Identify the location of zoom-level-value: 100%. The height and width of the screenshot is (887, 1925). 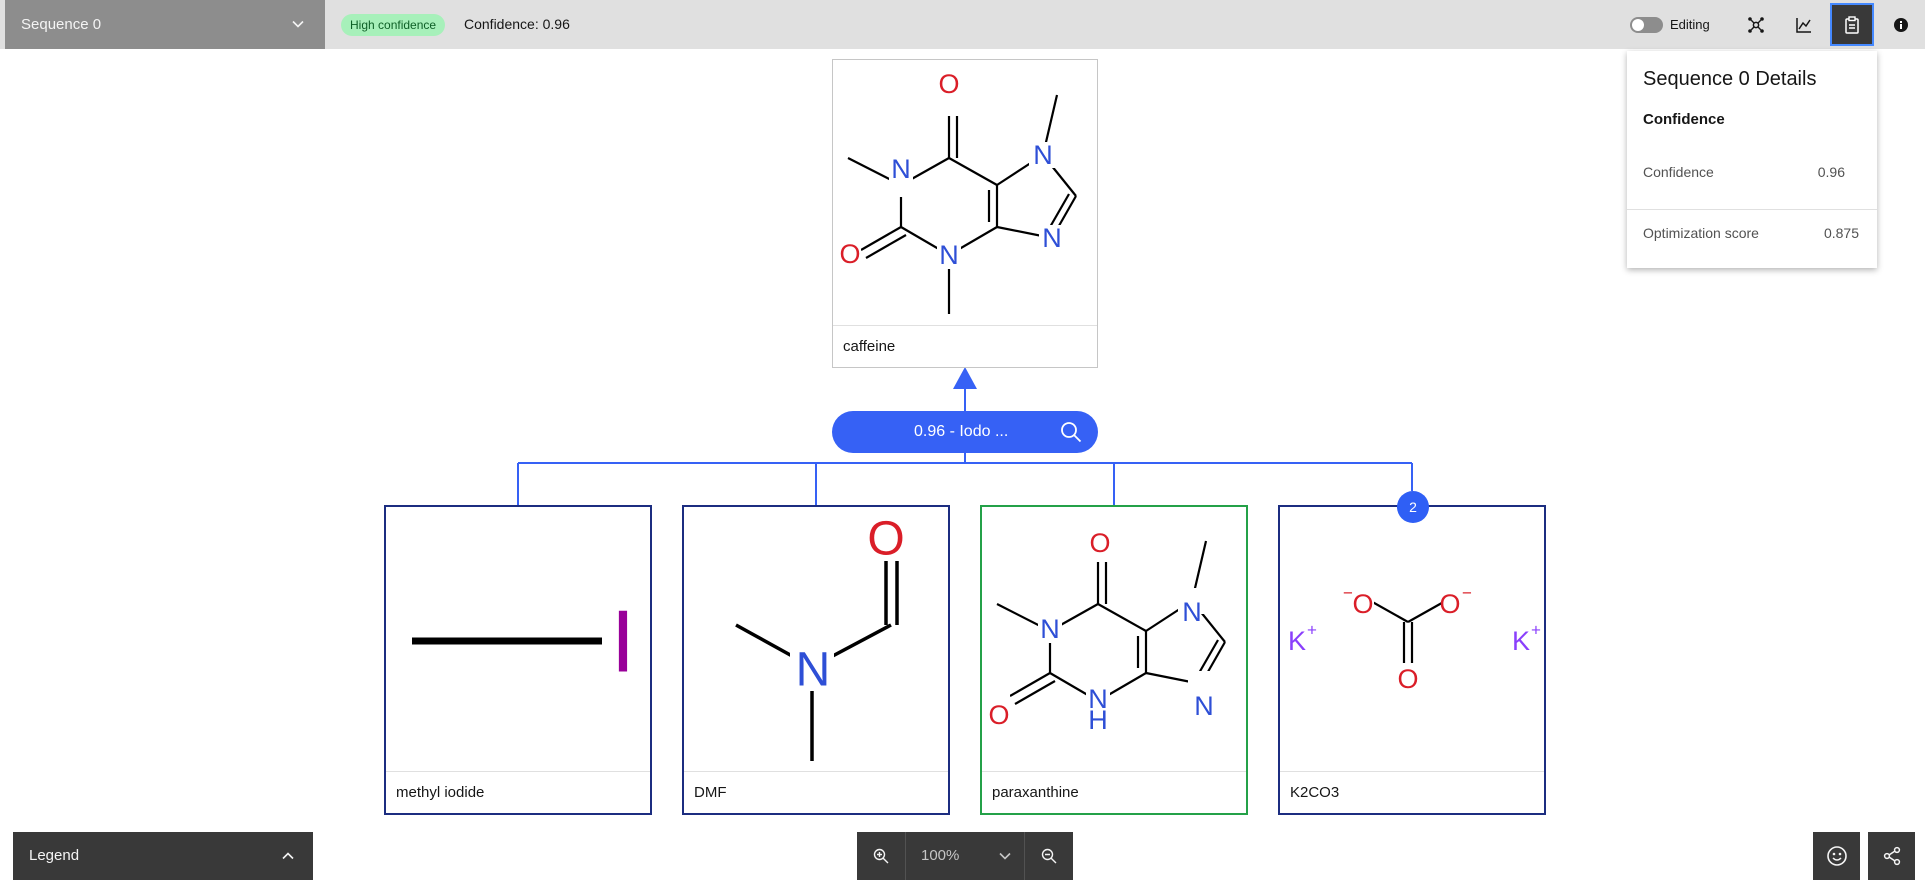
(940, 855).